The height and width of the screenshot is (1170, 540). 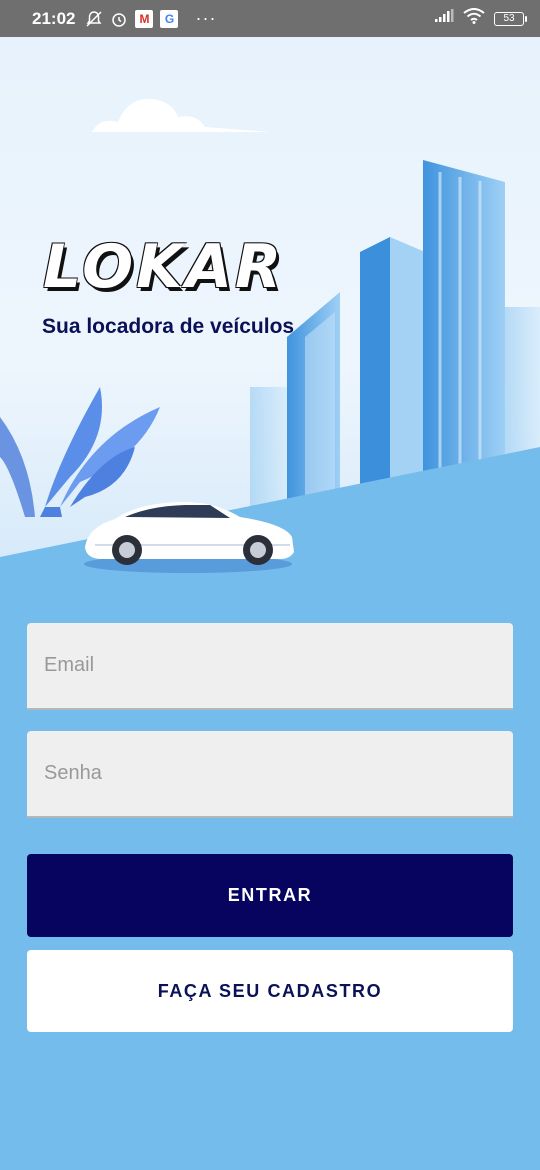 I want to click on silent-icon, so click(x=94, y=19).